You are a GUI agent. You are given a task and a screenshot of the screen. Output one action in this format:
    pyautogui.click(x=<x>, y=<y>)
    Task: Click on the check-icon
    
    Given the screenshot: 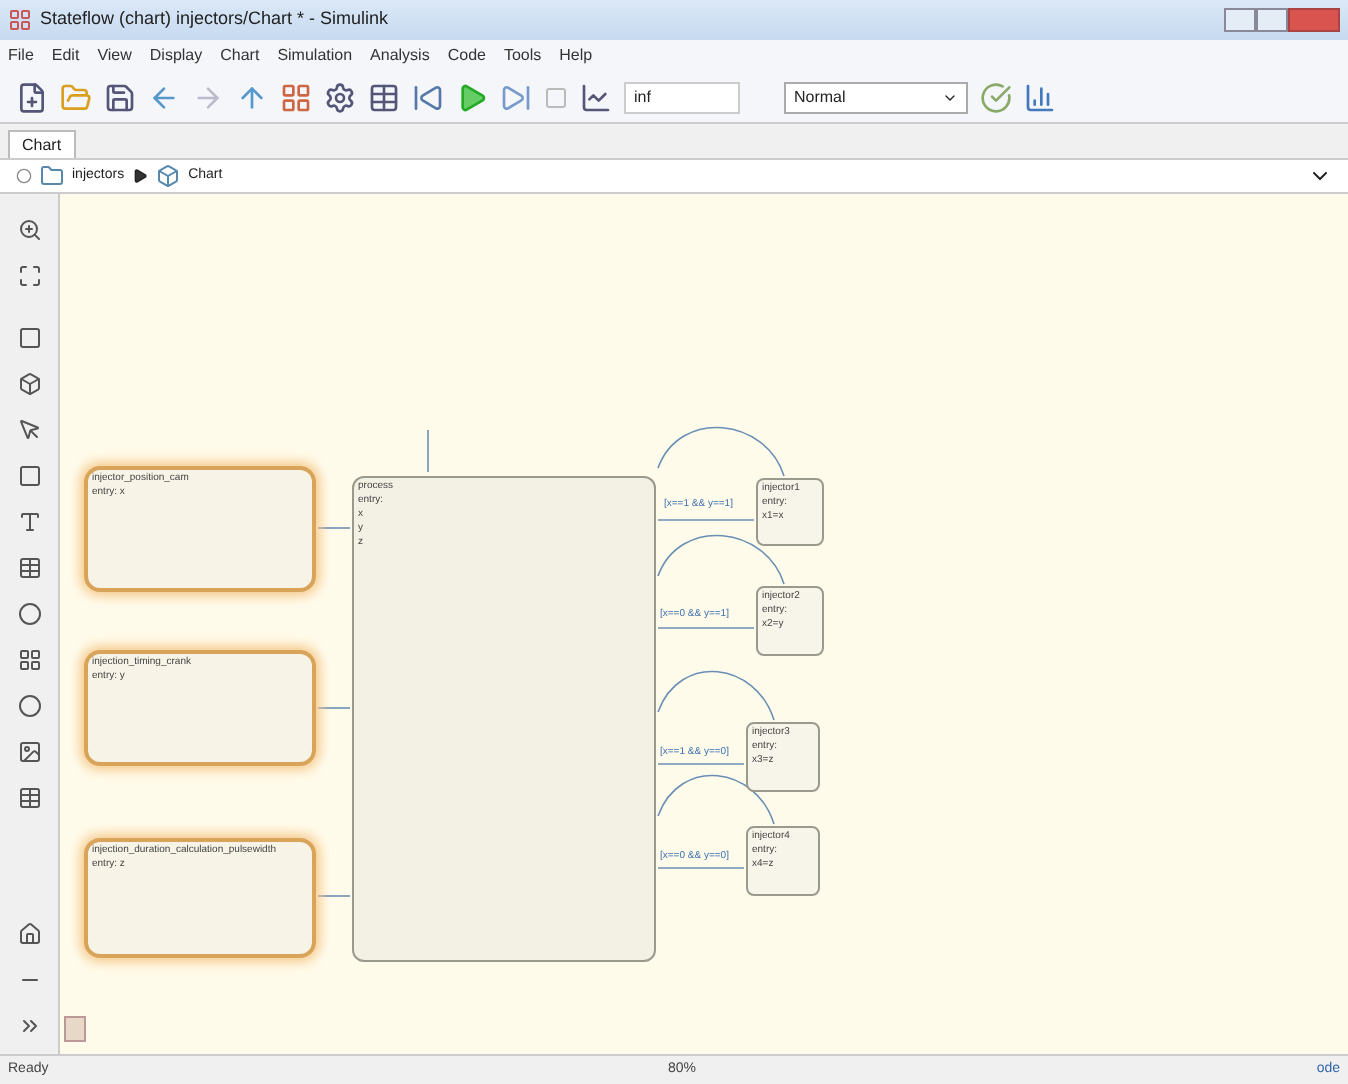 What is the action you would take?
    pyautogui.click(x=996, y=97)
    